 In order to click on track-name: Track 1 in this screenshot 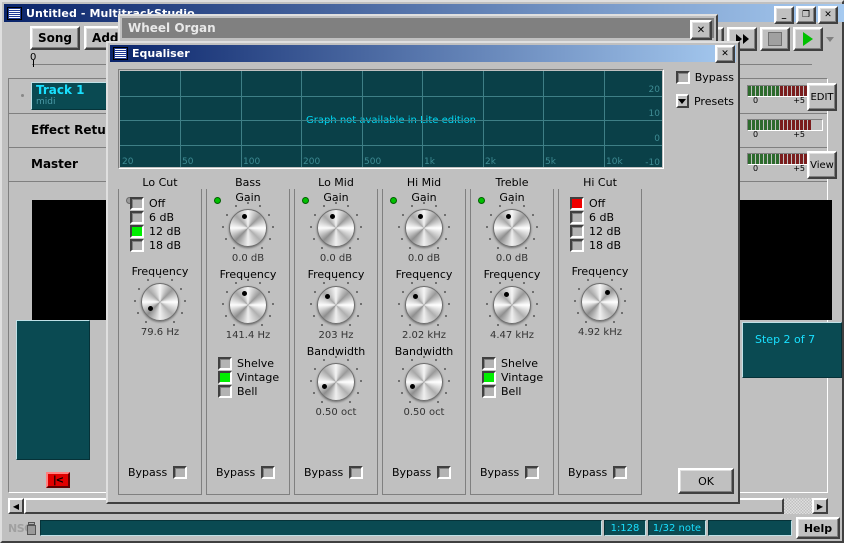, I will do `click(60, 90)`.